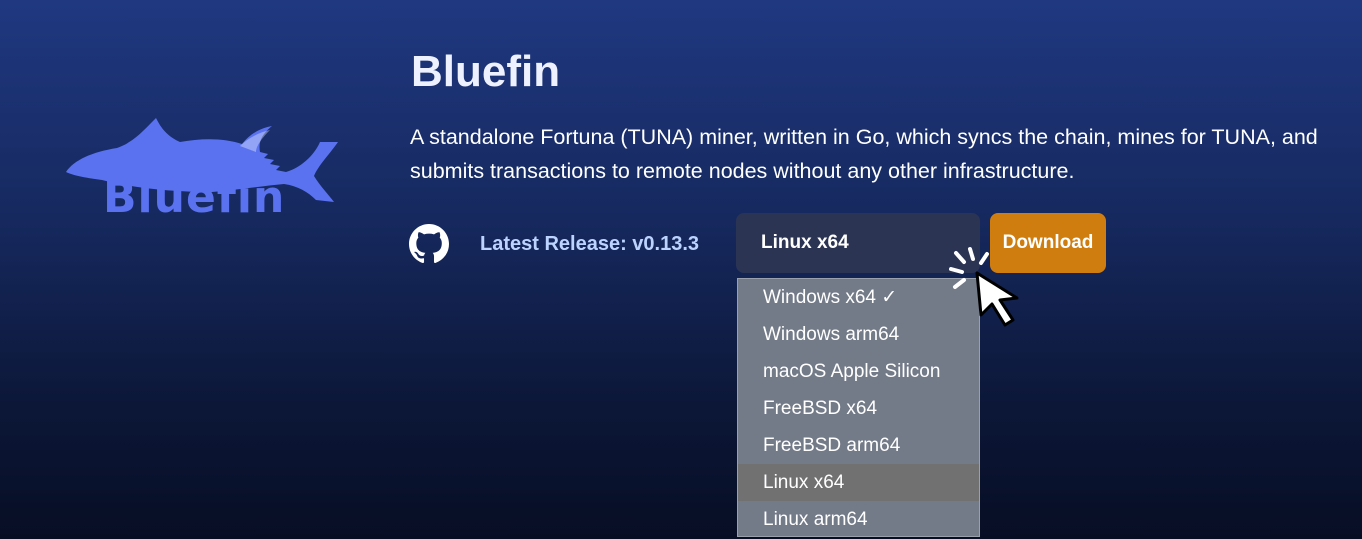  I want to click on option-linux-arm64: Linux arm64, so click(858, 518).